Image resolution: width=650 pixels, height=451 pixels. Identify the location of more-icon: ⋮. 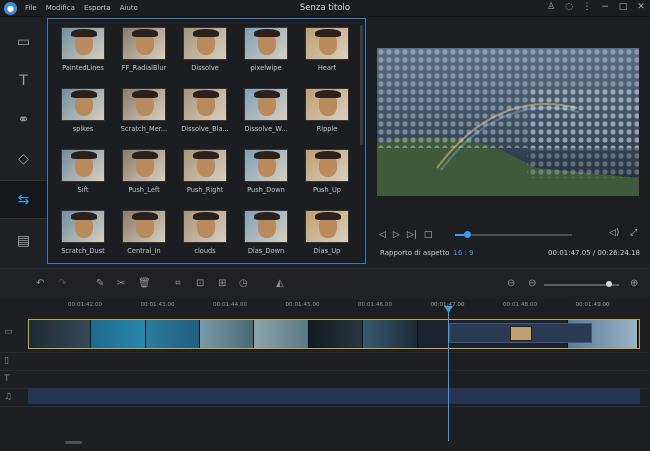
(587, 7).